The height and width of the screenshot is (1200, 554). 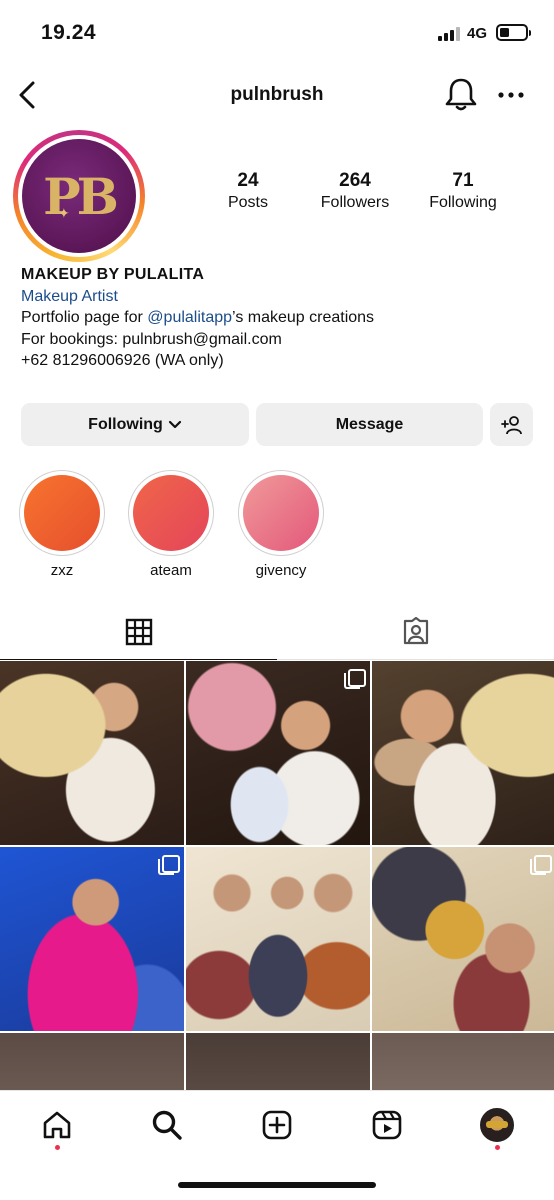 I want to click on profile-avatar-story-ring: PB ✦, so click(x=79, y=196).